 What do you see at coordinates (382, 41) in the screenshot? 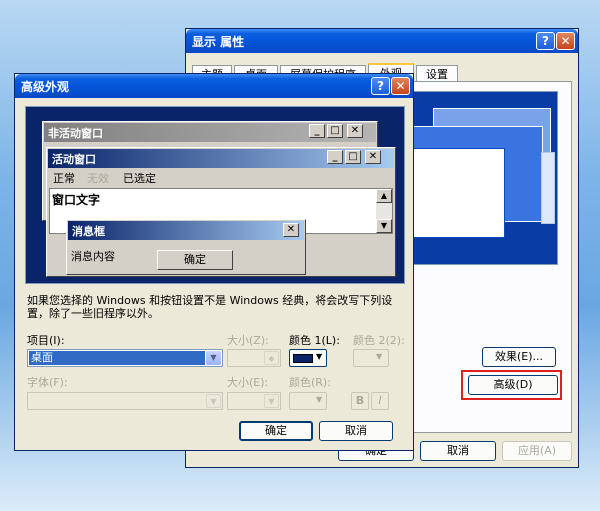
I see `display-properties-titlebar: 显示 属性` at bounding box center [382, 41].